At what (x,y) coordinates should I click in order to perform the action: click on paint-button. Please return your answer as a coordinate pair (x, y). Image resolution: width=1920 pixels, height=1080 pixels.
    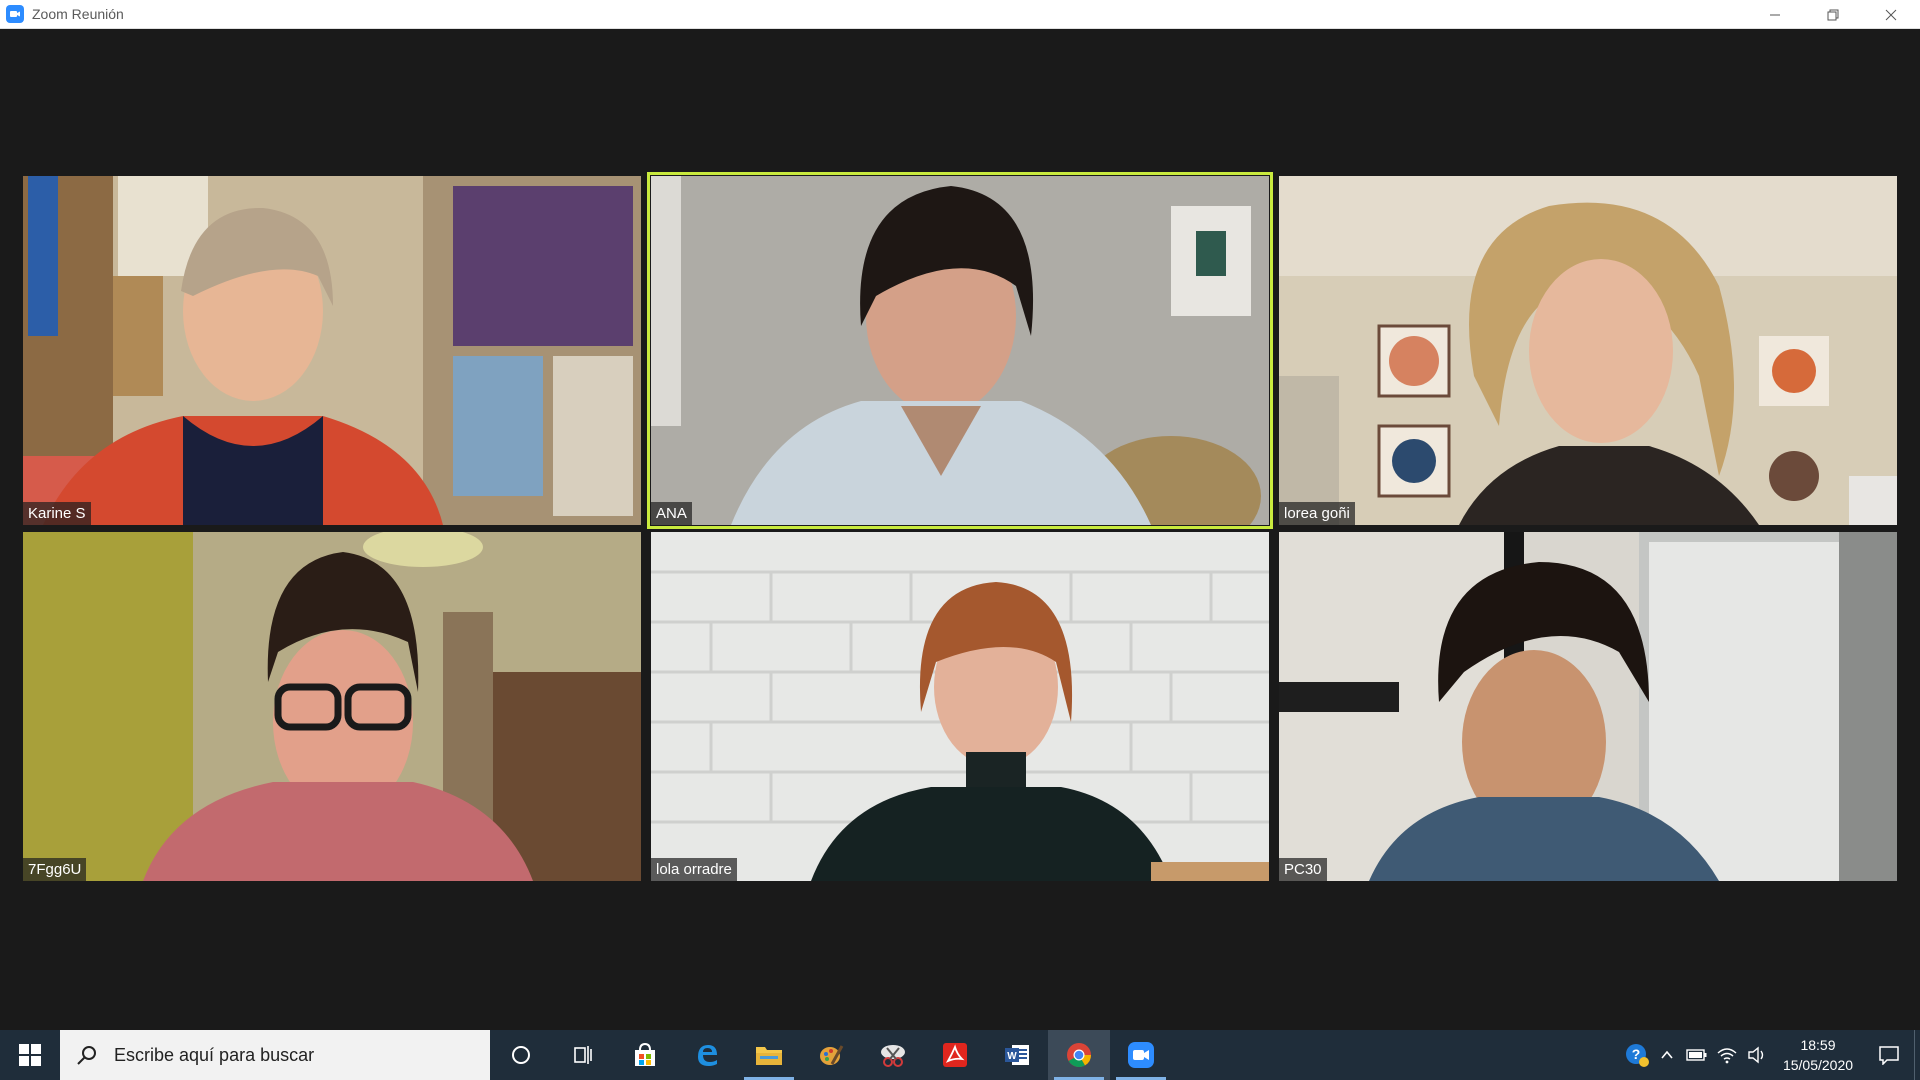
    Looking at the image, I should click on (831, 1055).